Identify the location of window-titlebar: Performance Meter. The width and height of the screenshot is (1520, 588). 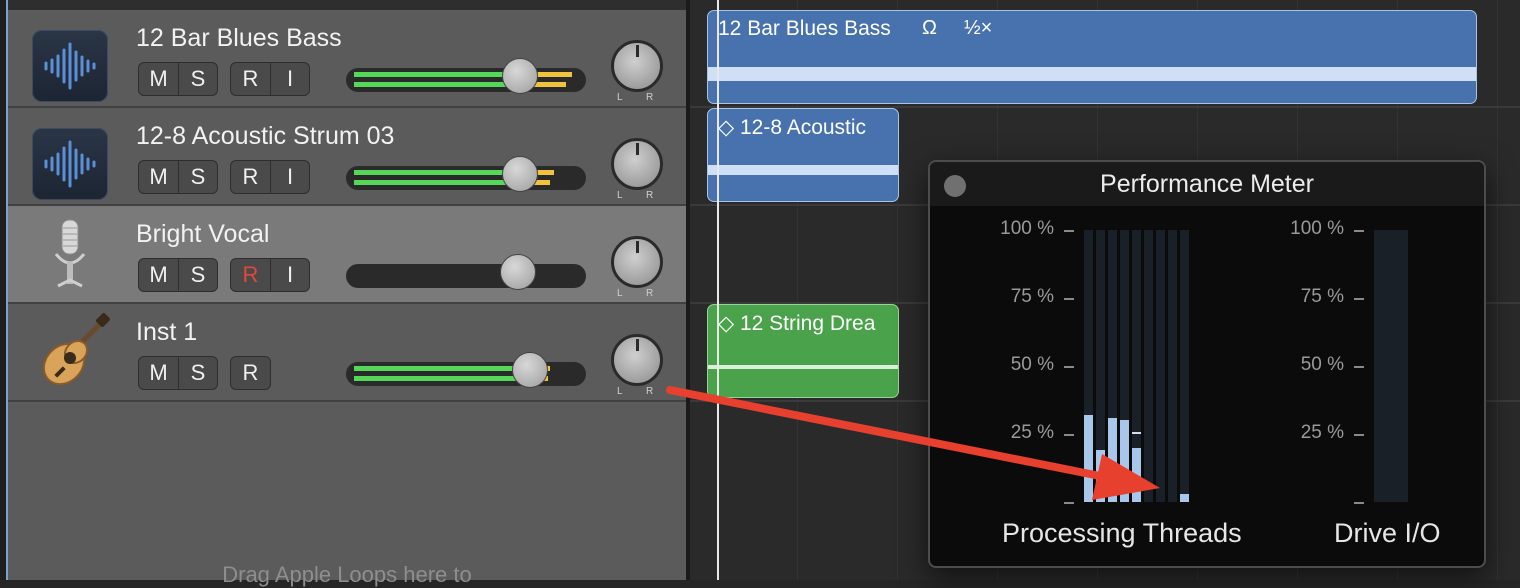
(1207, 184).